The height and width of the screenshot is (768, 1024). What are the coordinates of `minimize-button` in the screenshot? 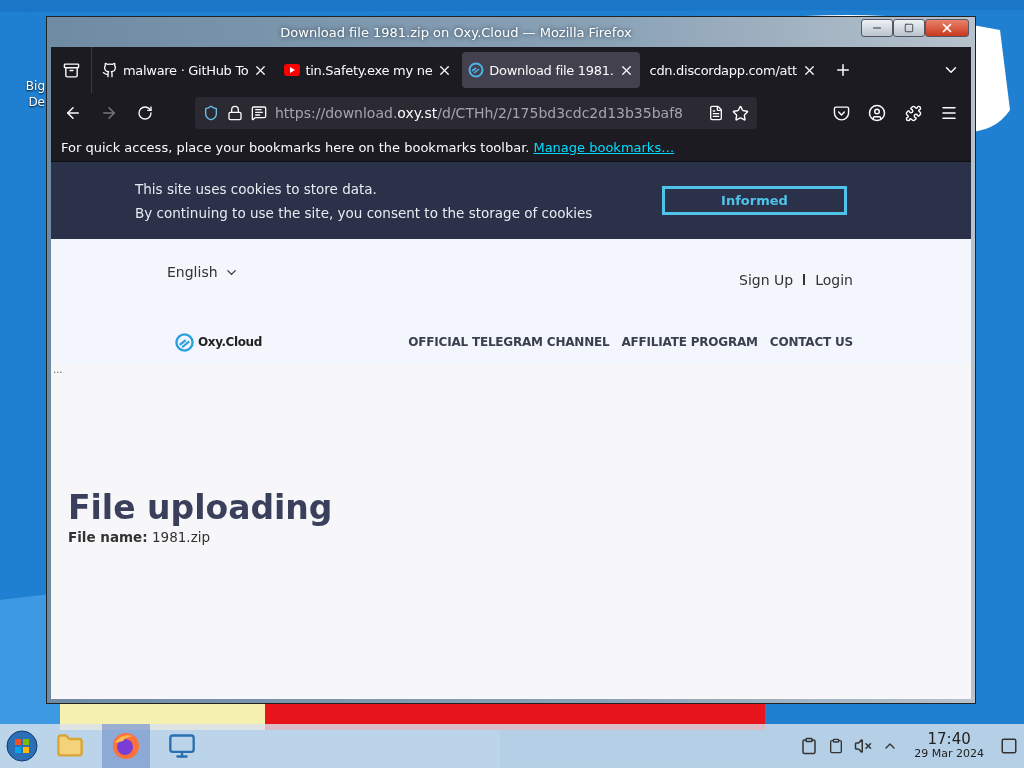 It's located at (877, 28).